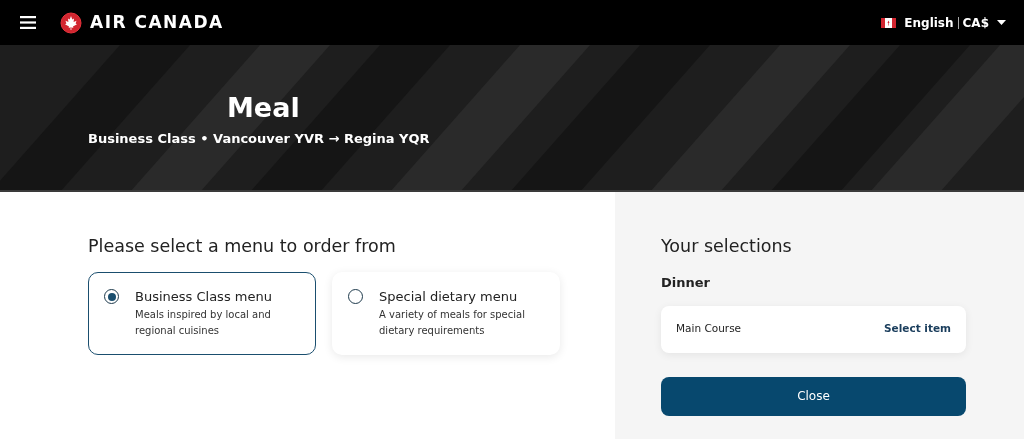 The height and width of the screenshot is (439, 1024). What do you see at coordinates (929, 22) in the screenshot?
I see `language-selector: English` at bounding box center [929, 22].